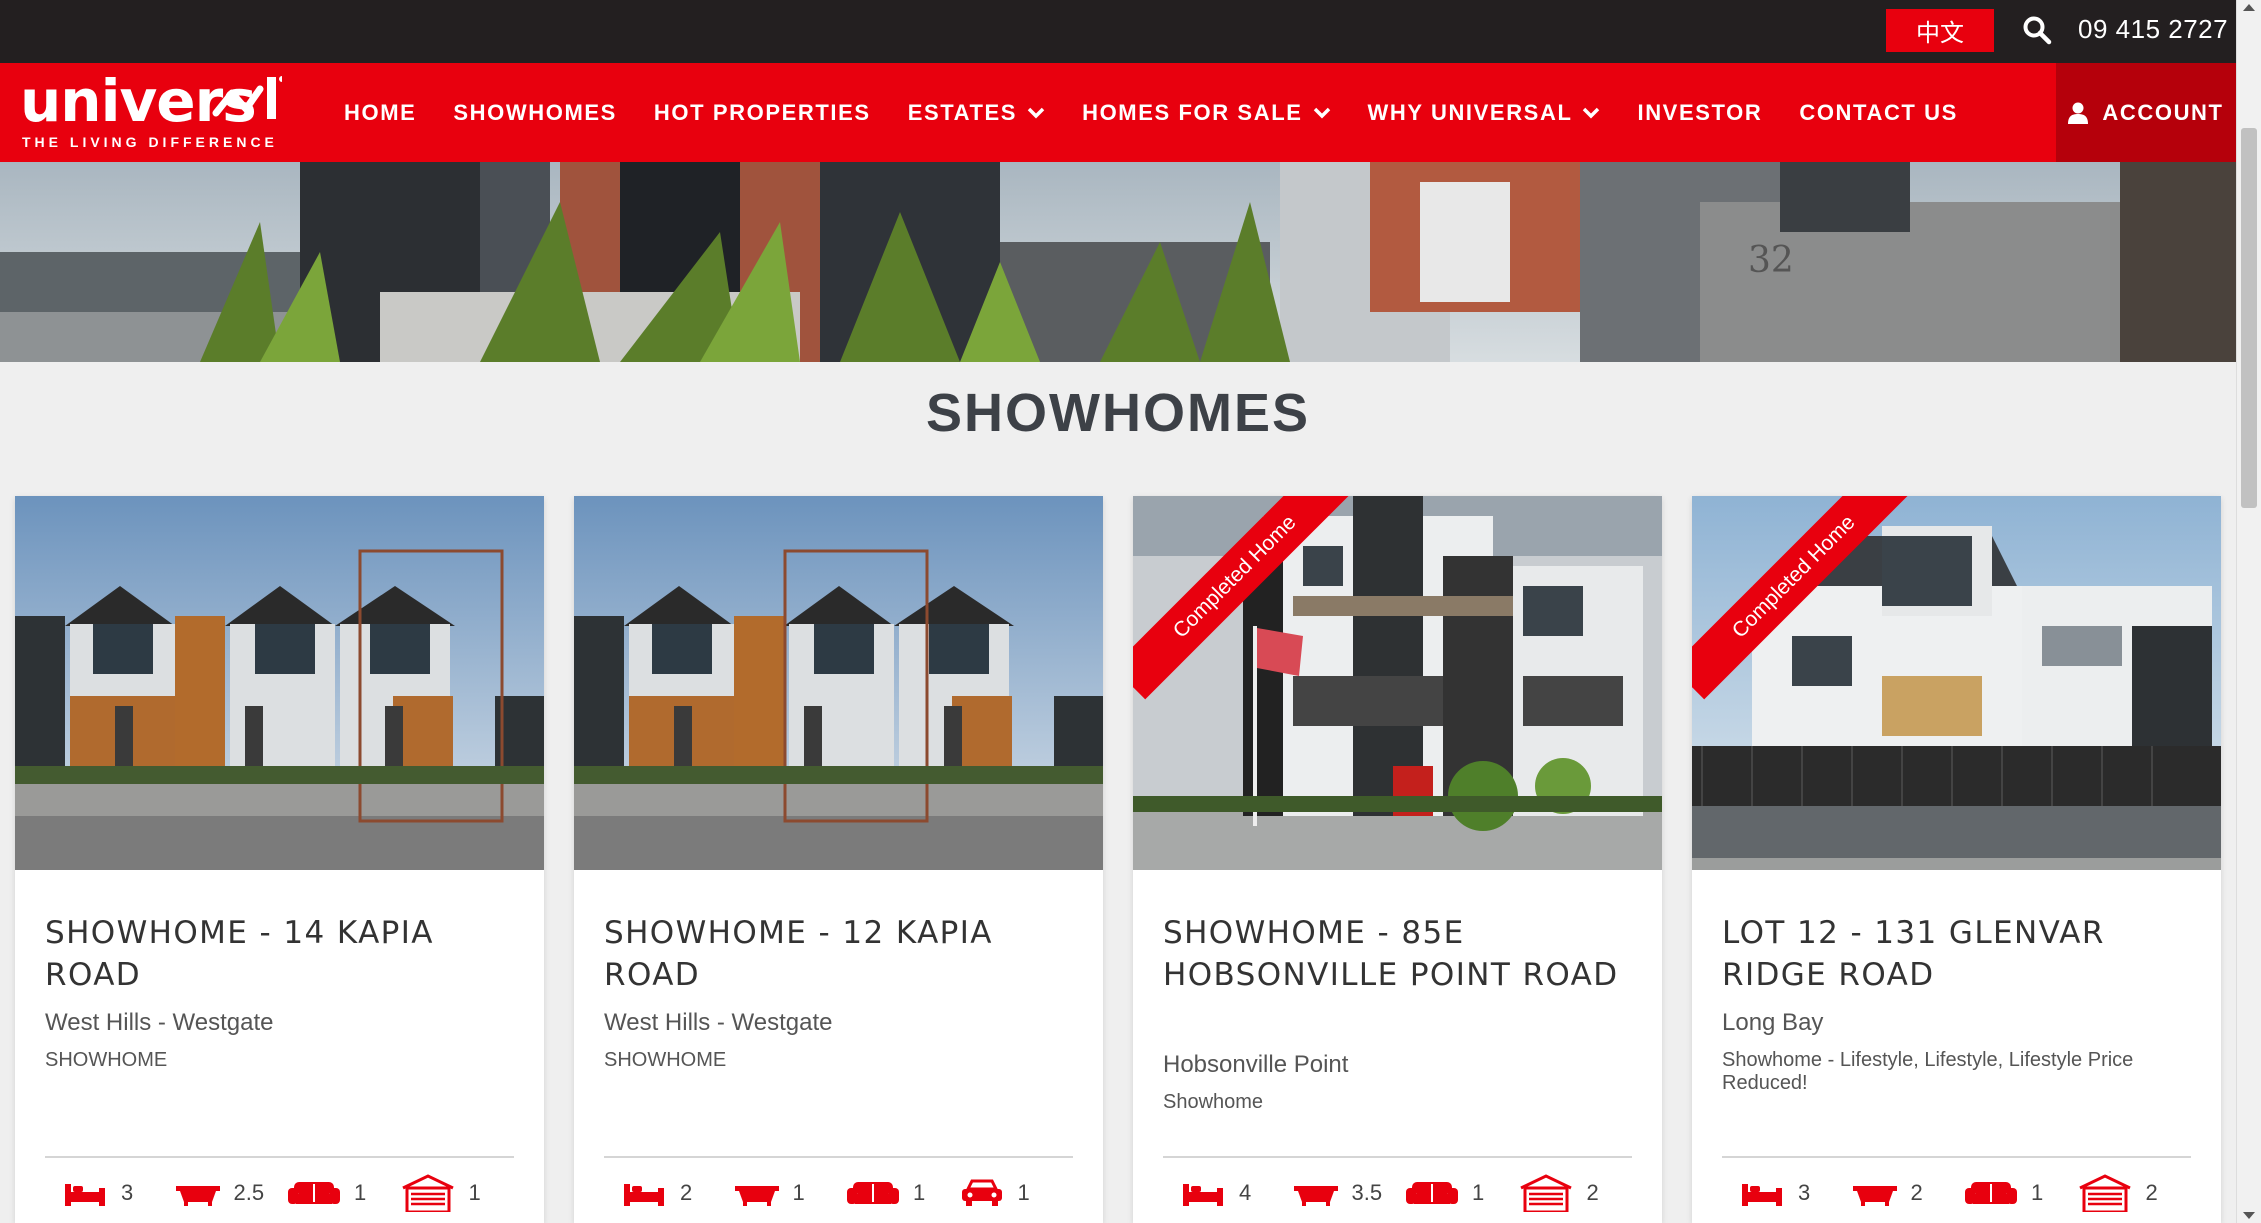 The image size is (2261, 1223). I want to click on nav-item-home: HOME, so click(380, 113).